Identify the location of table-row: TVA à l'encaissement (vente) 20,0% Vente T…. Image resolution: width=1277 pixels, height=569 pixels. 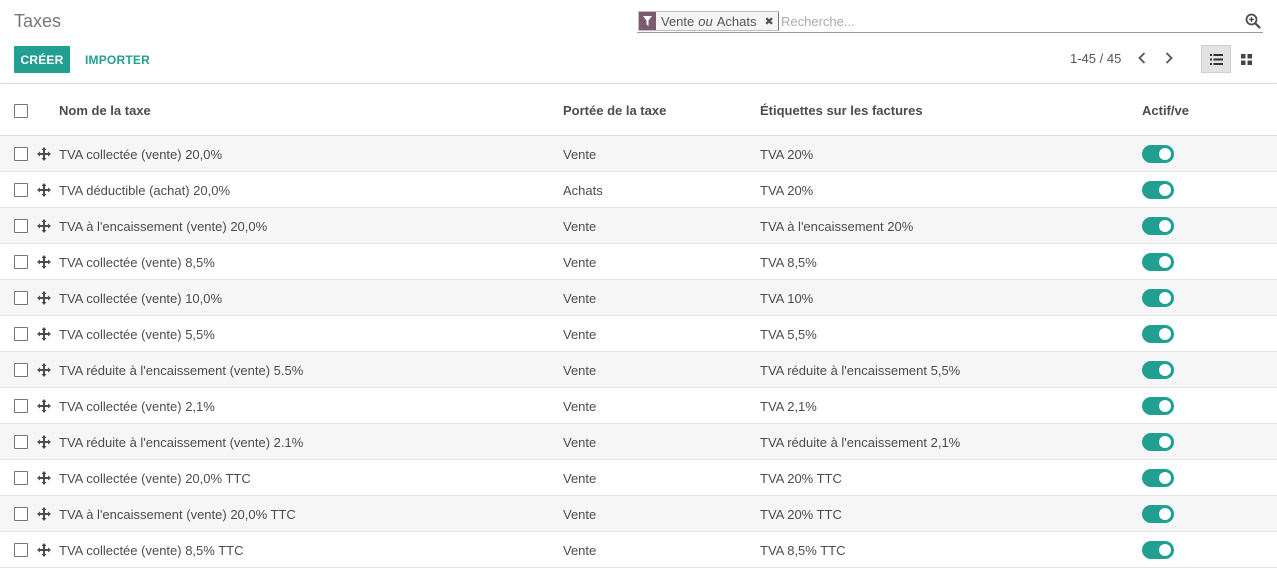
(638, 226).